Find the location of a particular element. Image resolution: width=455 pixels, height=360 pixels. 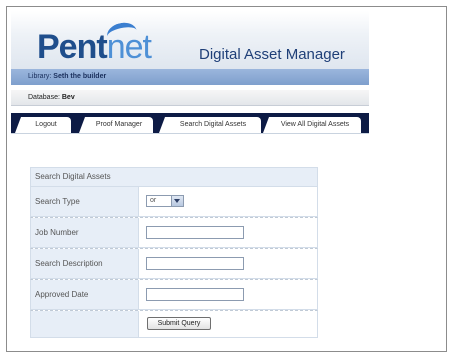

search-description-input is located at coordinates (195, 263).